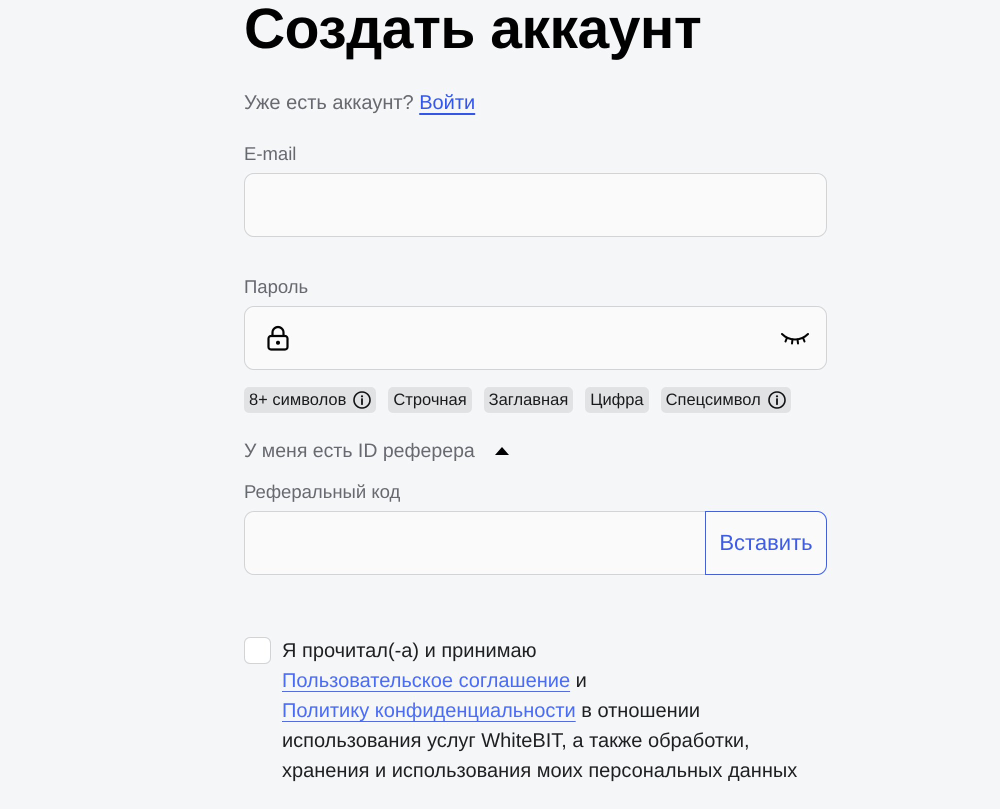  I want to click on password-rule-label: Заглавная, so click(528, 400).